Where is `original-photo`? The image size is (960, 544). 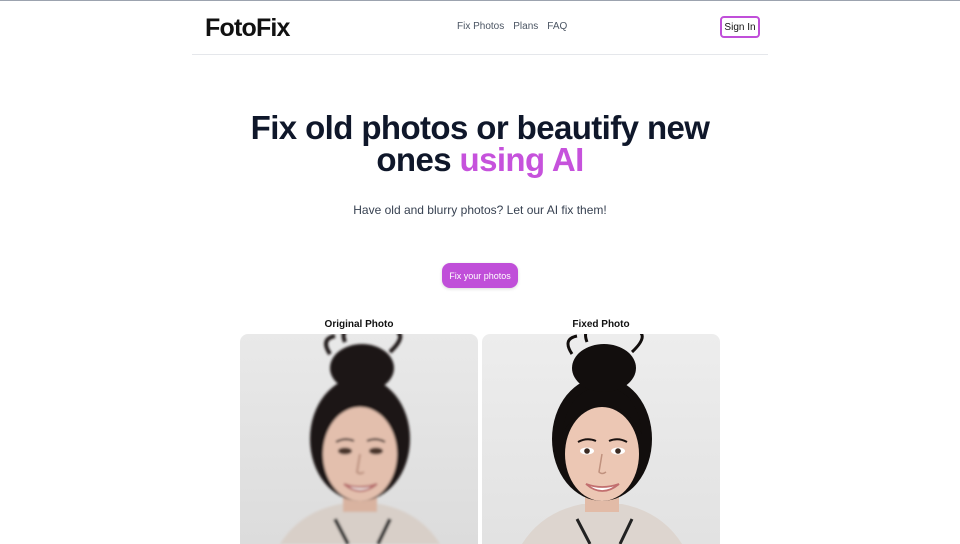
original-photo is located at coordinates (359, 439).